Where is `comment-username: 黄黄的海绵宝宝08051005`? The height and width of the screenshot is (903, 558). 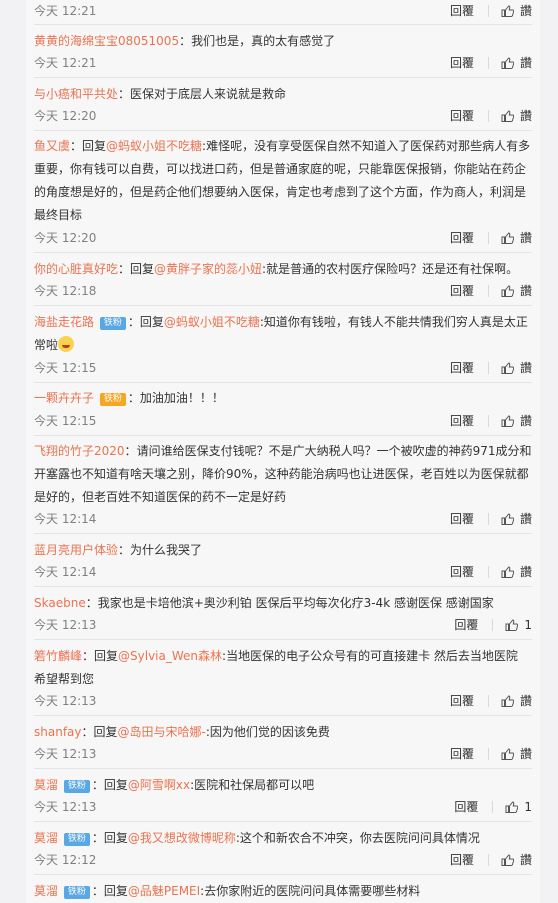
comment-username: 黄黄的海绵宝宝08051005 is located at coordinates (106, 41).